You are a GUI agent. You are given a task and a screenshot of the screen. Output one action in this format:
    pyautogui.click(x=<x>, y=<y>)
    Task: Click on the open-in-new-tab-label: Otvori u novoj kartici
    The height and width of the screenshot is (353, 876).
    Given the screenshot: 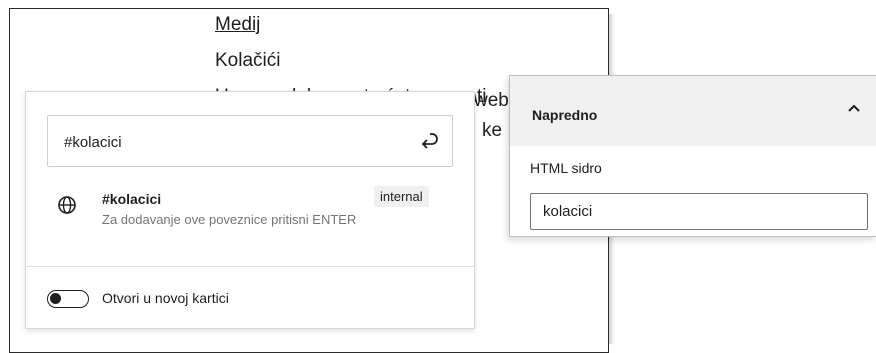 What is the action you would take?
    pyautogui.click(x=165, y=298)
    